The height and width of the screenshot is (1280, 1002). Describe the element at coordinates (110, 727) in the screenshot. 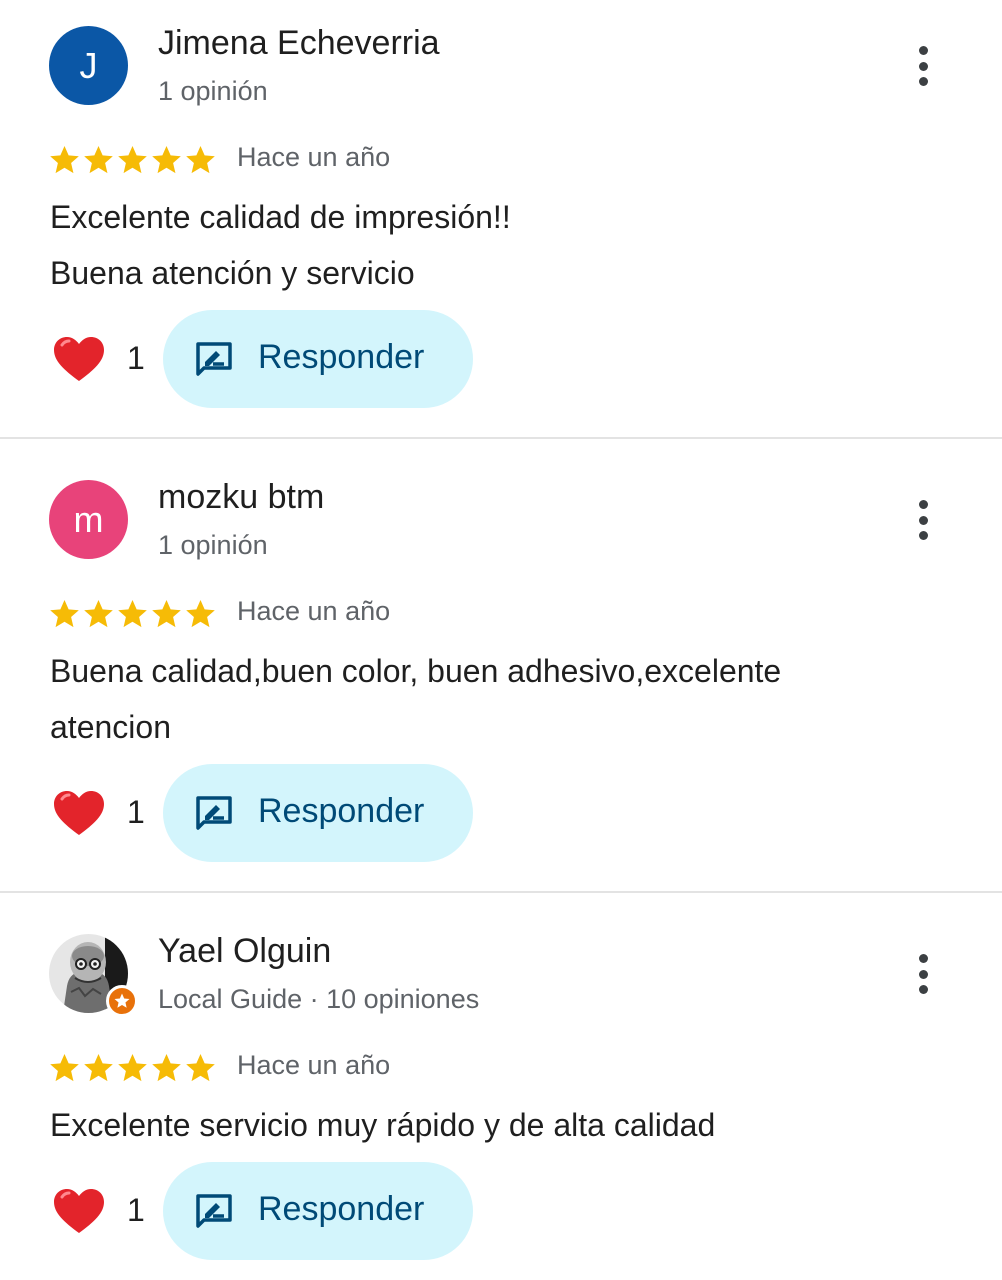

I see `review-text-line: atencion` at that location.